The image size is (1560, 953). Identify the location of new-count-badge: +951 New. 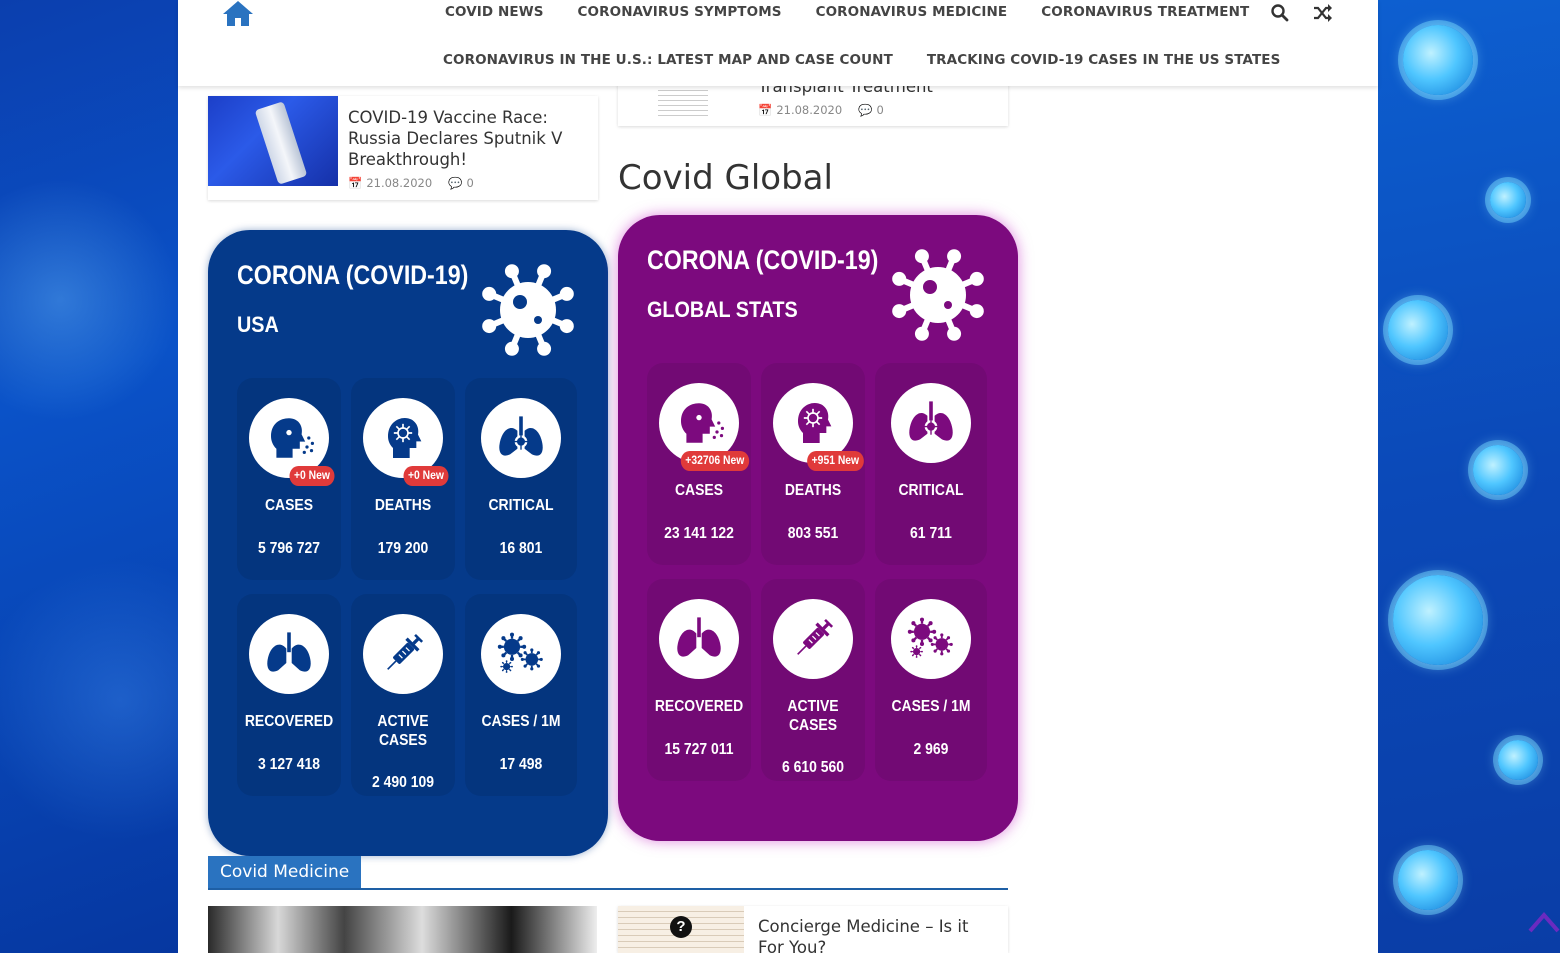
(835, 461).